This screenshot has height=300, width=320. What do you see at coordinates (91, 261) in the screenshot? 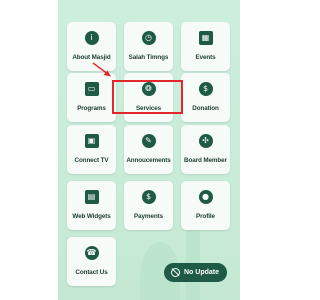
I see `tile-contact-us: ☎ Contact Us` at bounding box center [91, 261].